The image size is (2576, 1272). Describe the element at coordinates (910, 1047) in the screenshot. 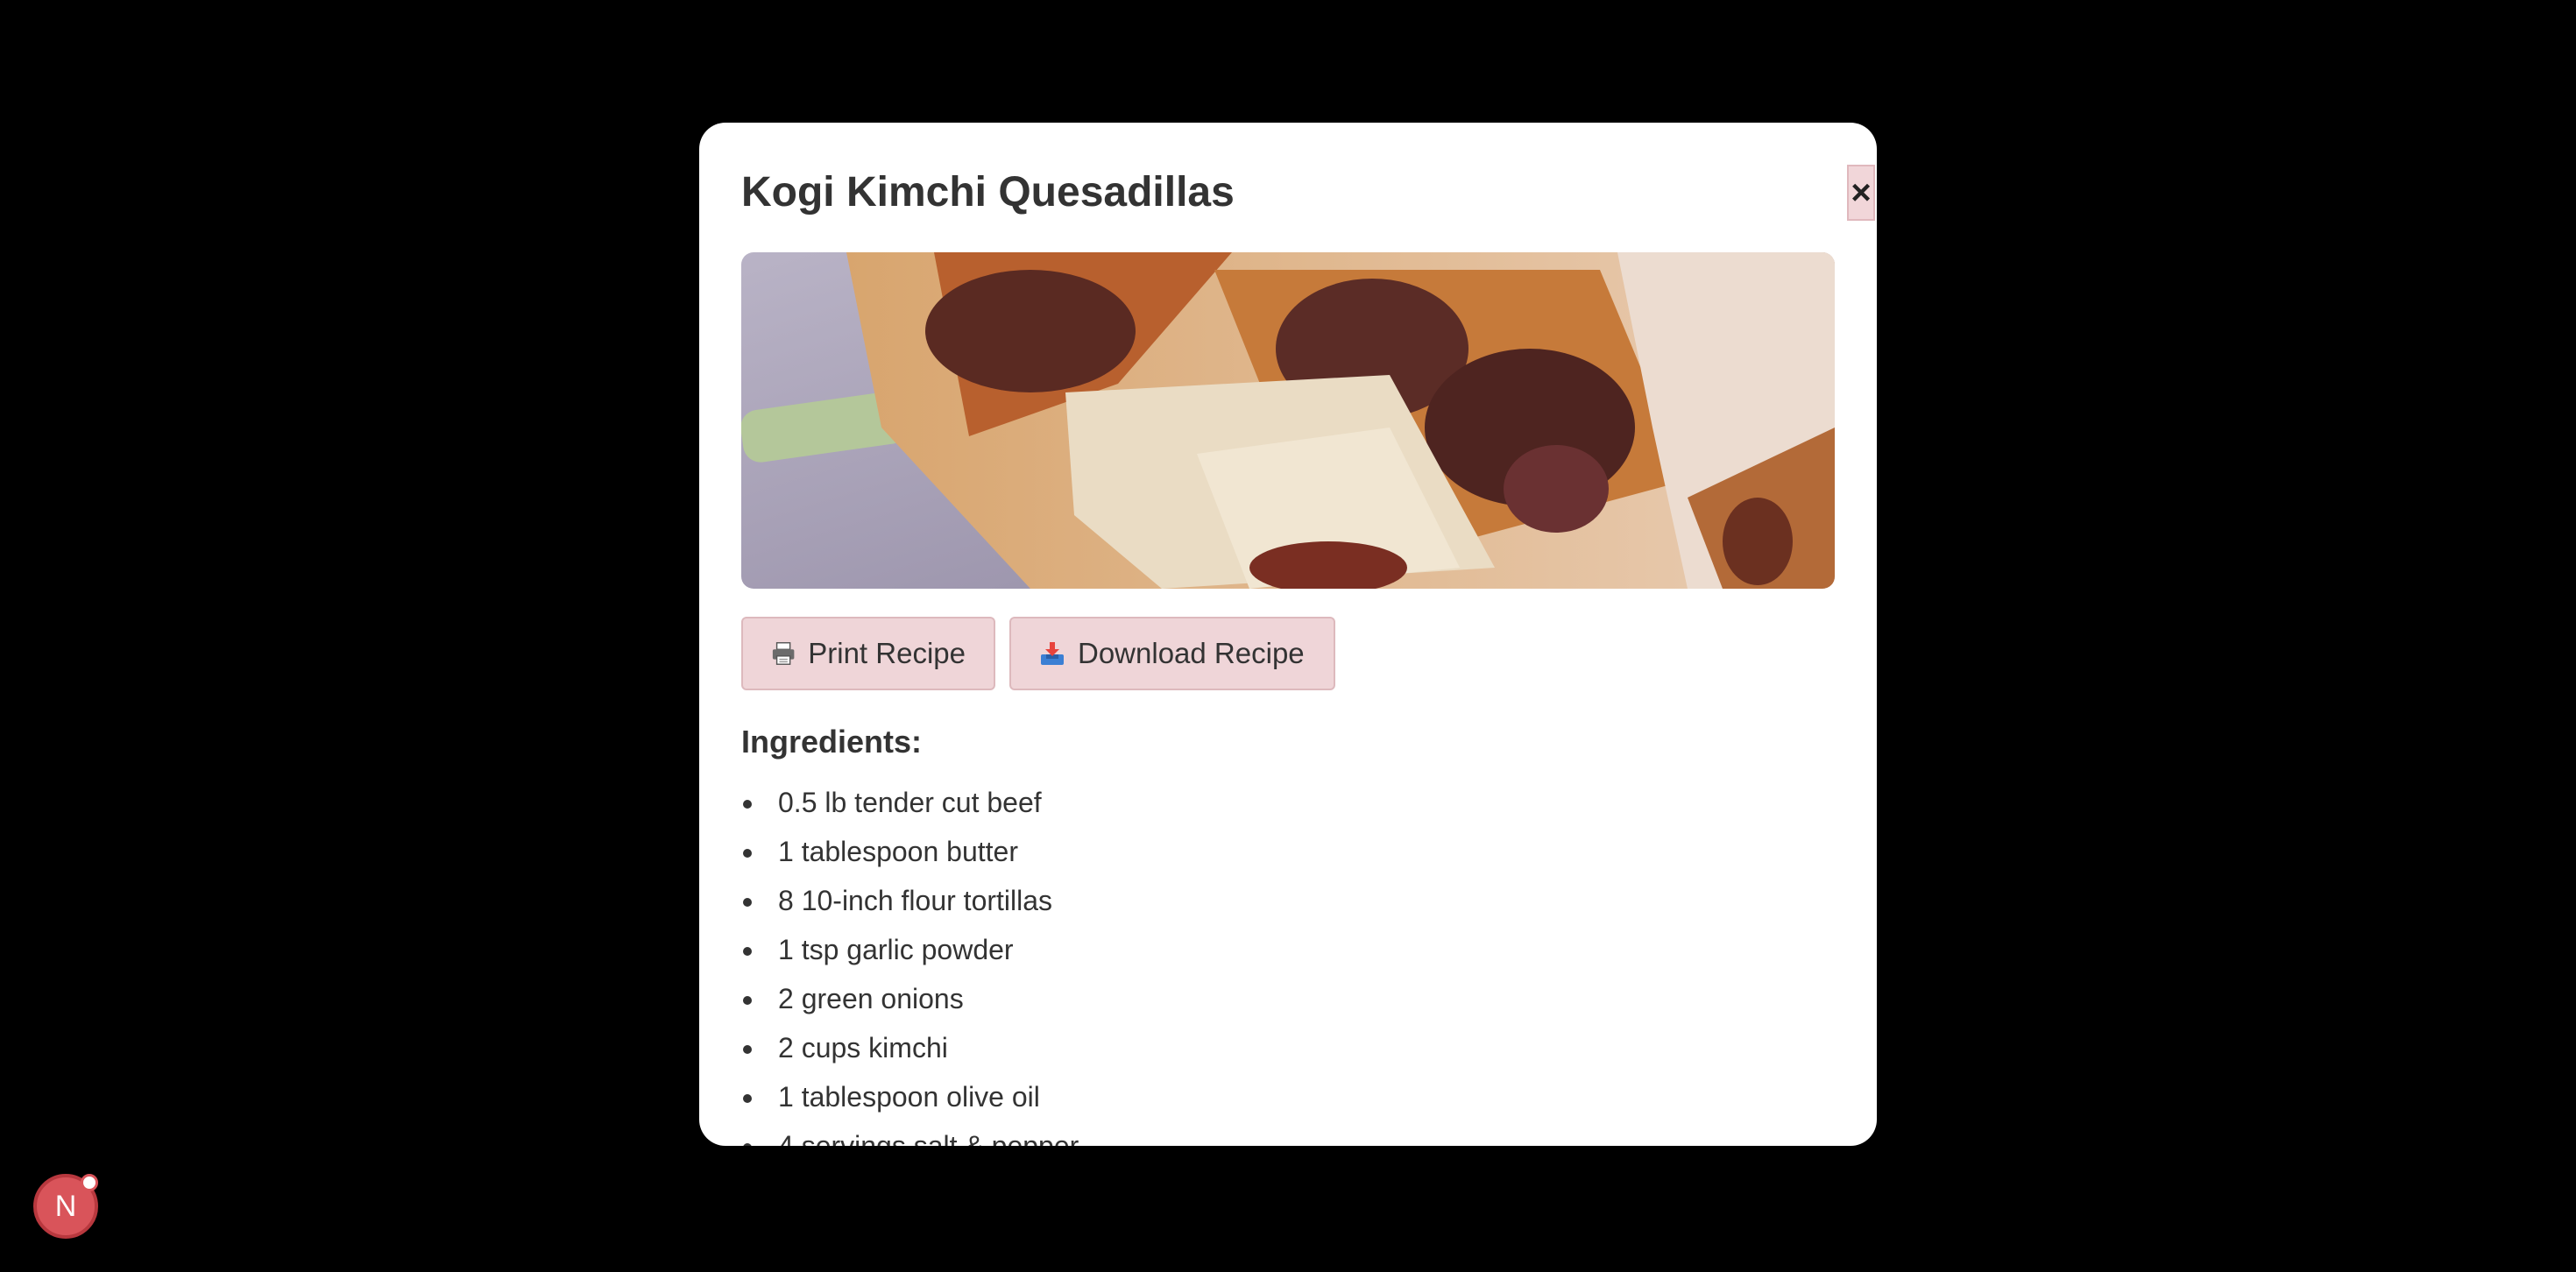

I see `list-item: 2 cups kimchi` at that location.